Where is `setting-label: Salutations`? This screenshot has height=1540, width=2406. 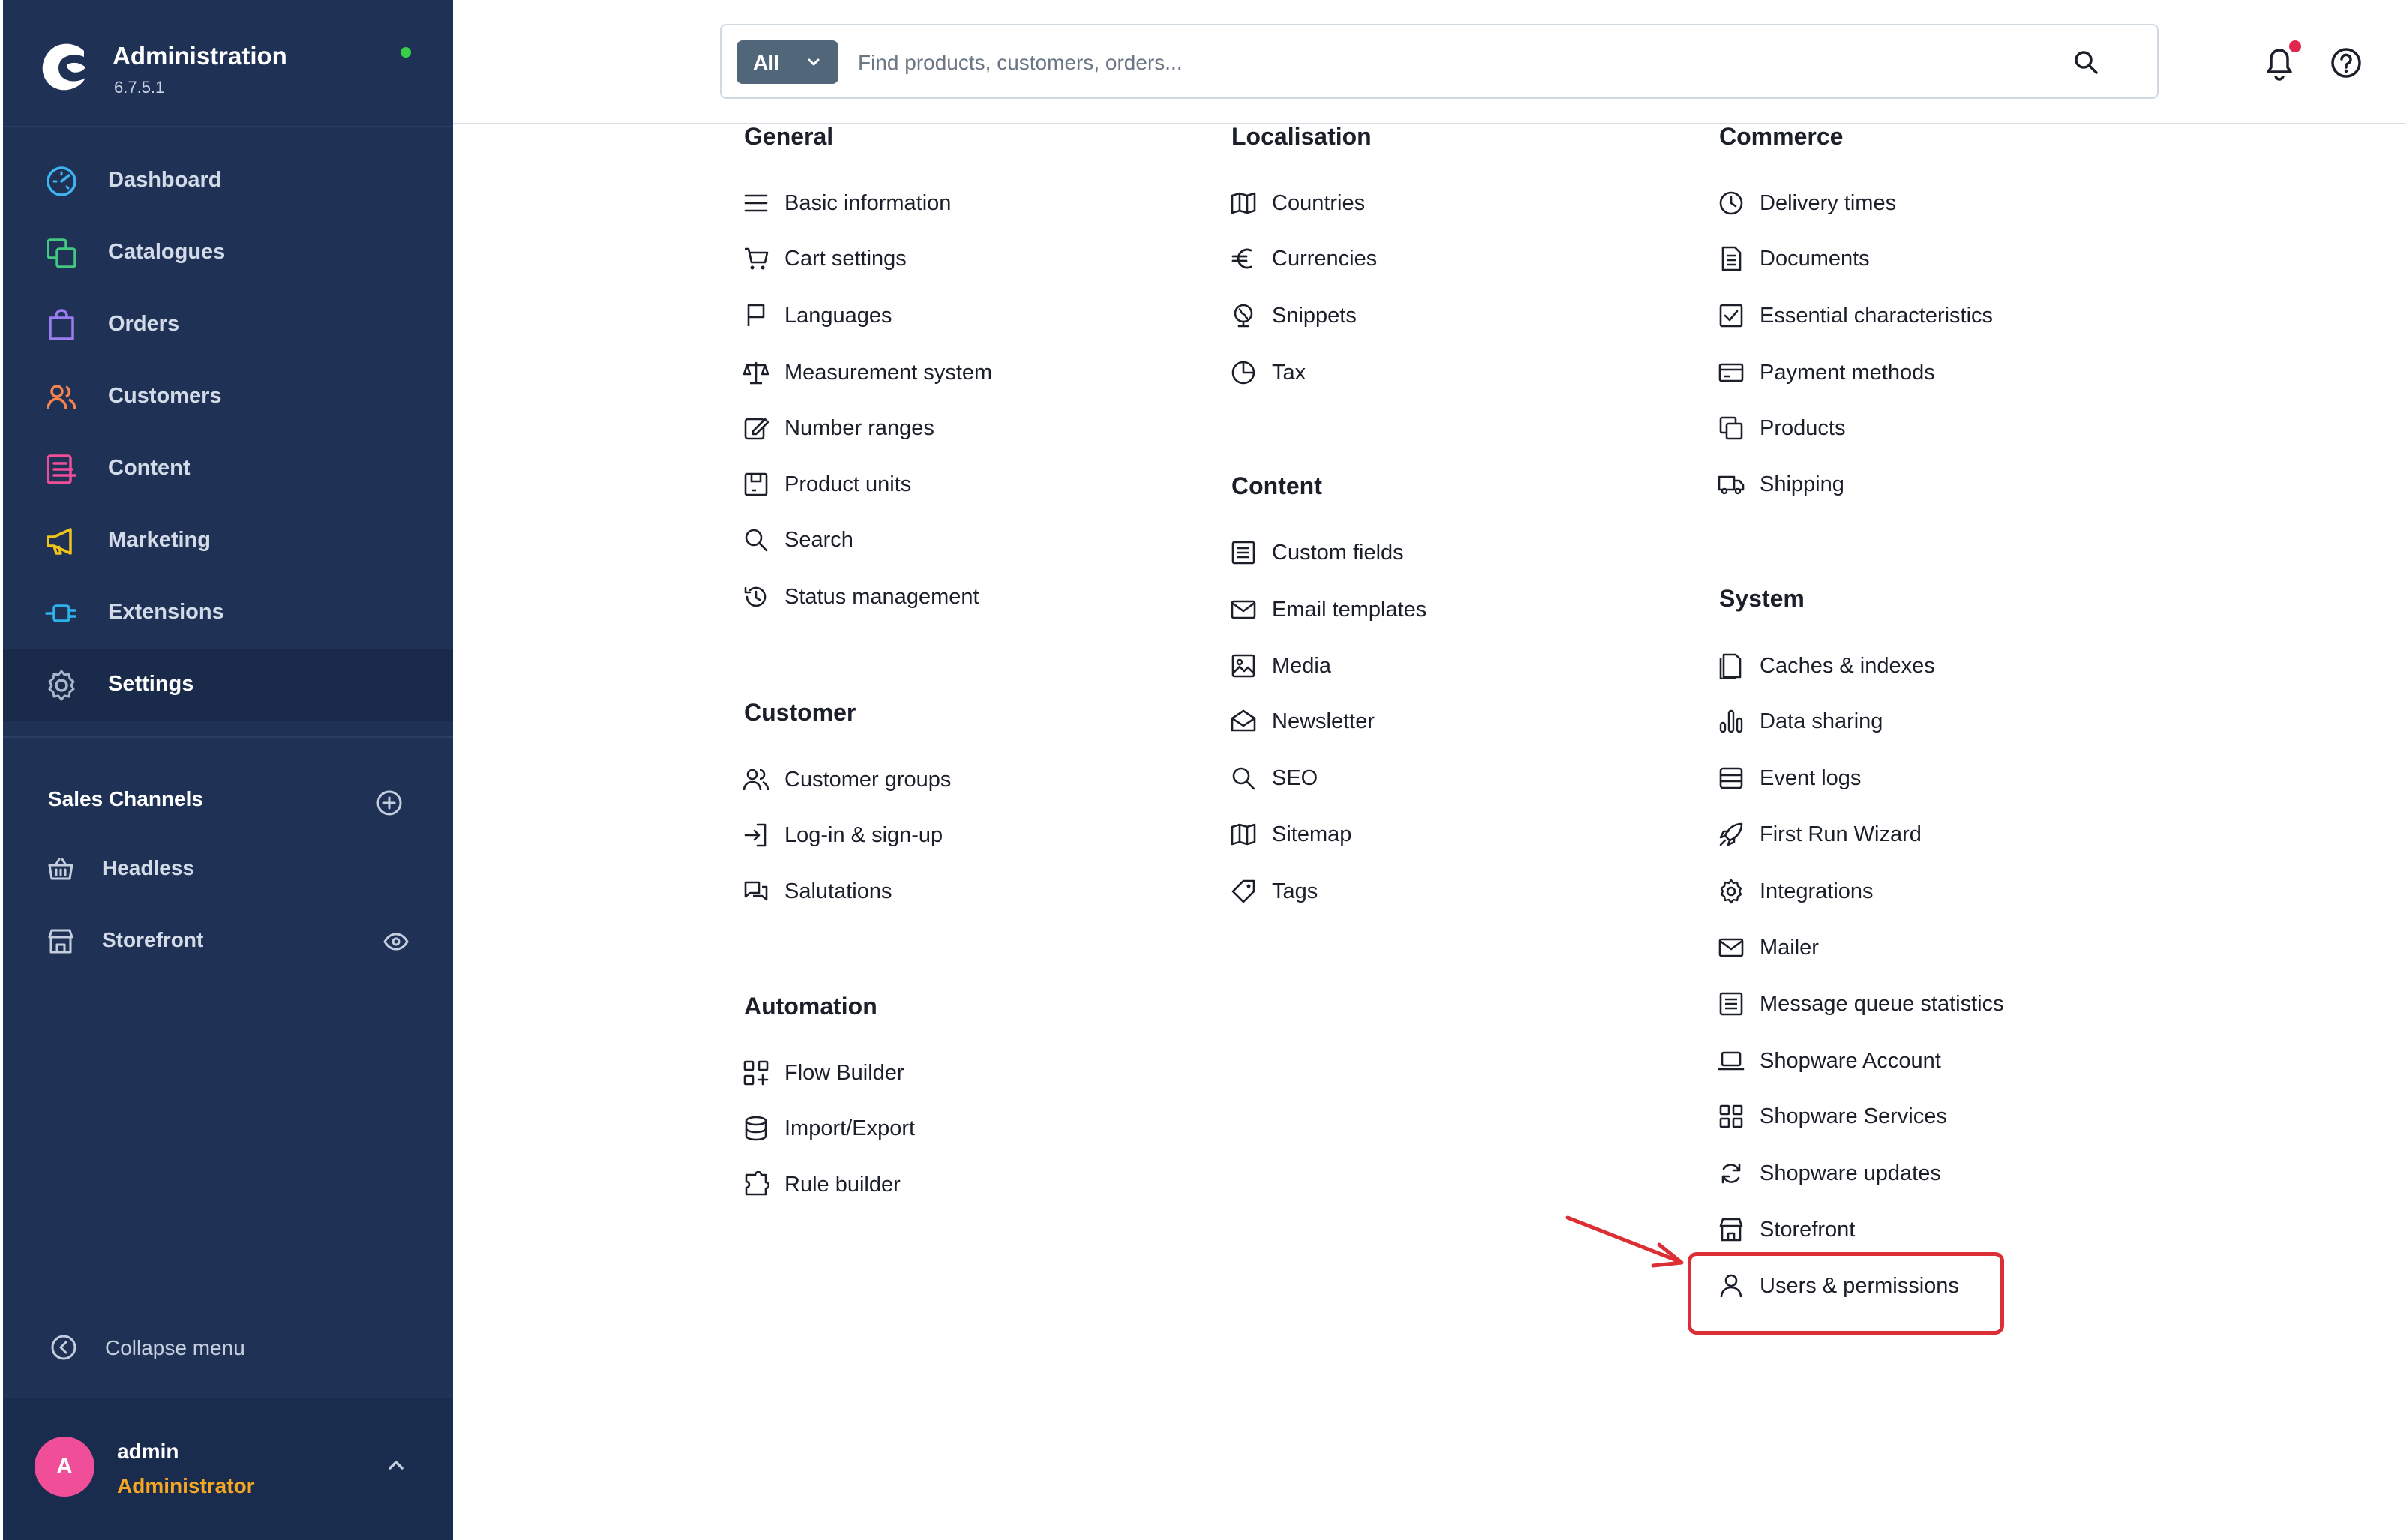
setting-label: Salutations is located at coordinates (838, 891).